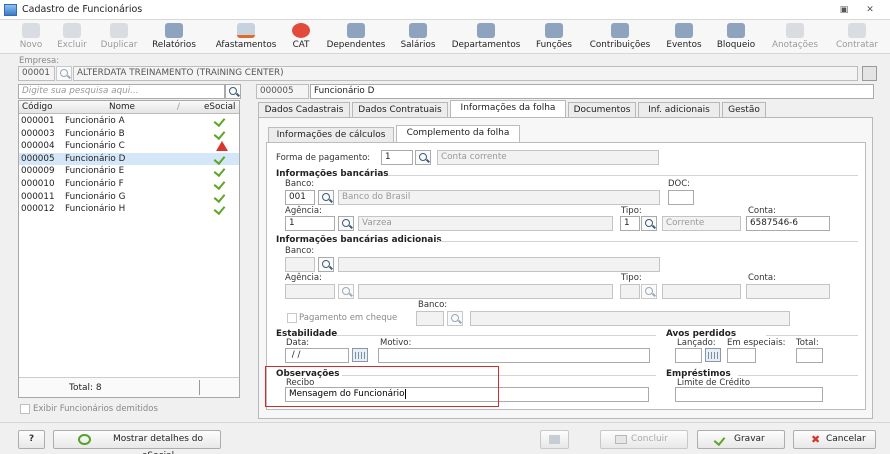 The height and width of the screenshot is (454, 890). What do you see at coordinates (84, 439) in the screenshot?
I see `refresh-icon` at bounding box center [84, 439].